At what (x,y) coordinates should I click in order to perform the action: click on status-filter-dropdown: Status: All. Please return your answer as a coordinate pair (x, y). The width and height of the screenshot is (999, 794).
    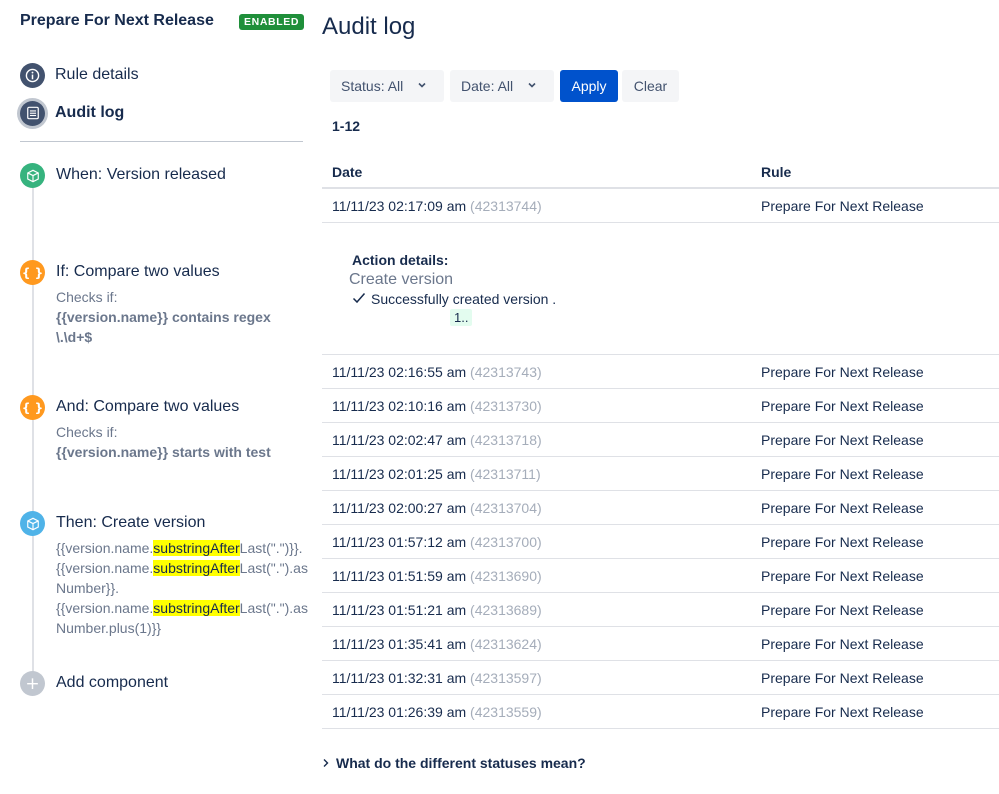
    Looking at the image, I should click on (387, 86).